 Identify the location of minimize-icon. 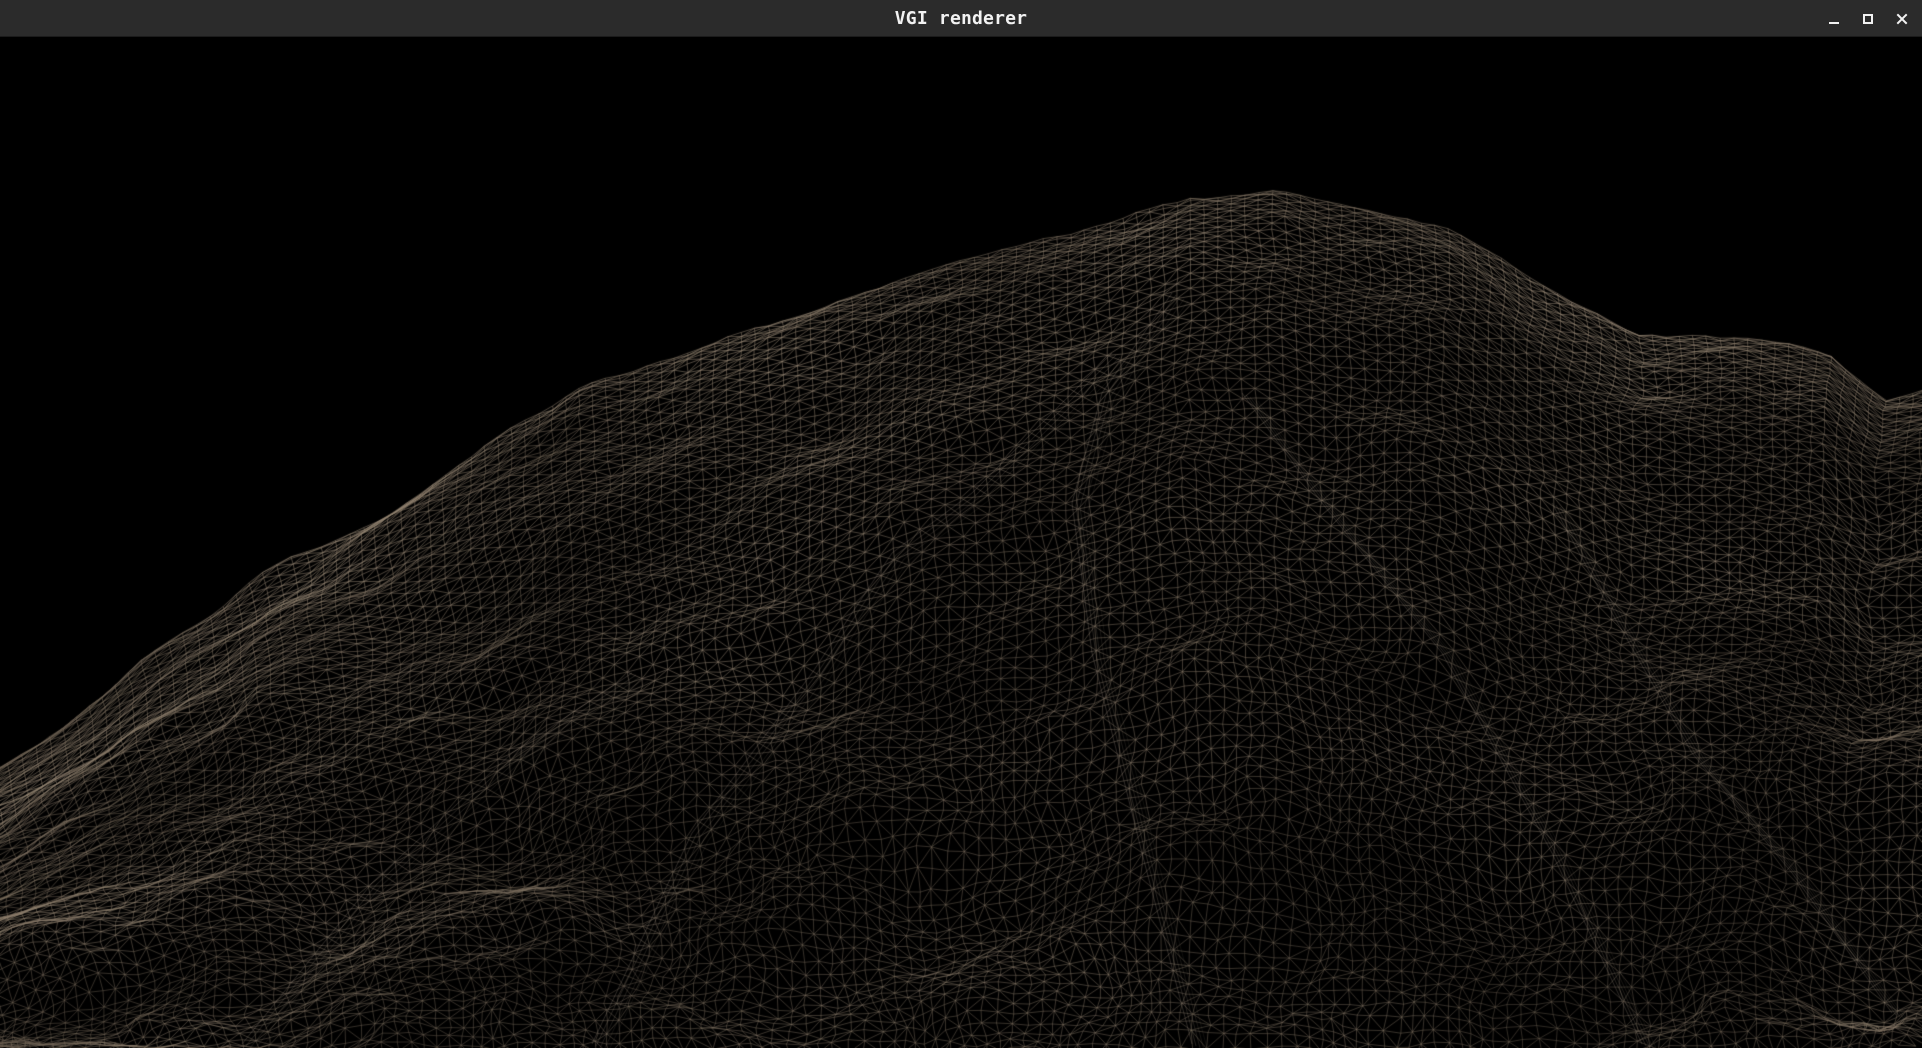
(1834, 22).